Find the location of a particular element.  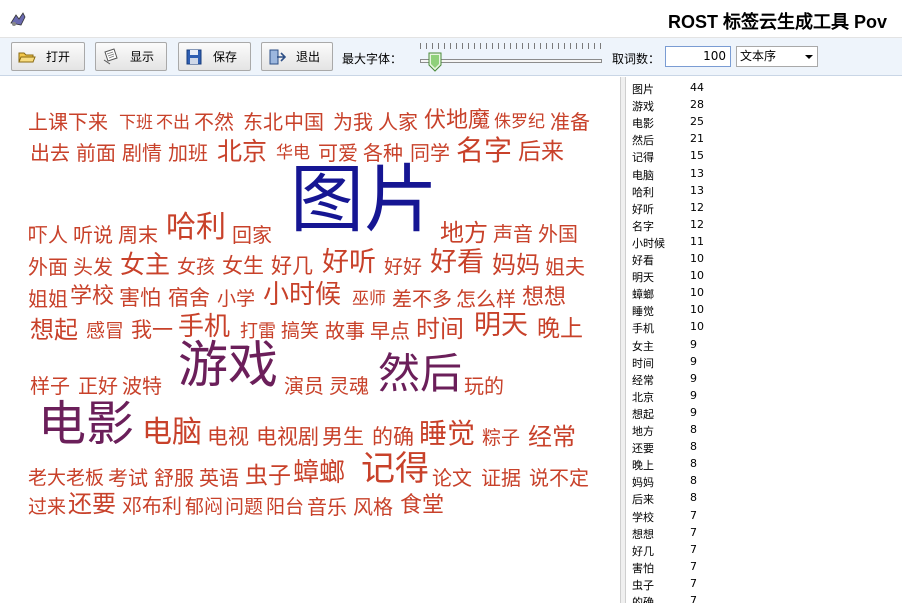

sort-order-value: 文本序 is located at coordinates (758, 56).